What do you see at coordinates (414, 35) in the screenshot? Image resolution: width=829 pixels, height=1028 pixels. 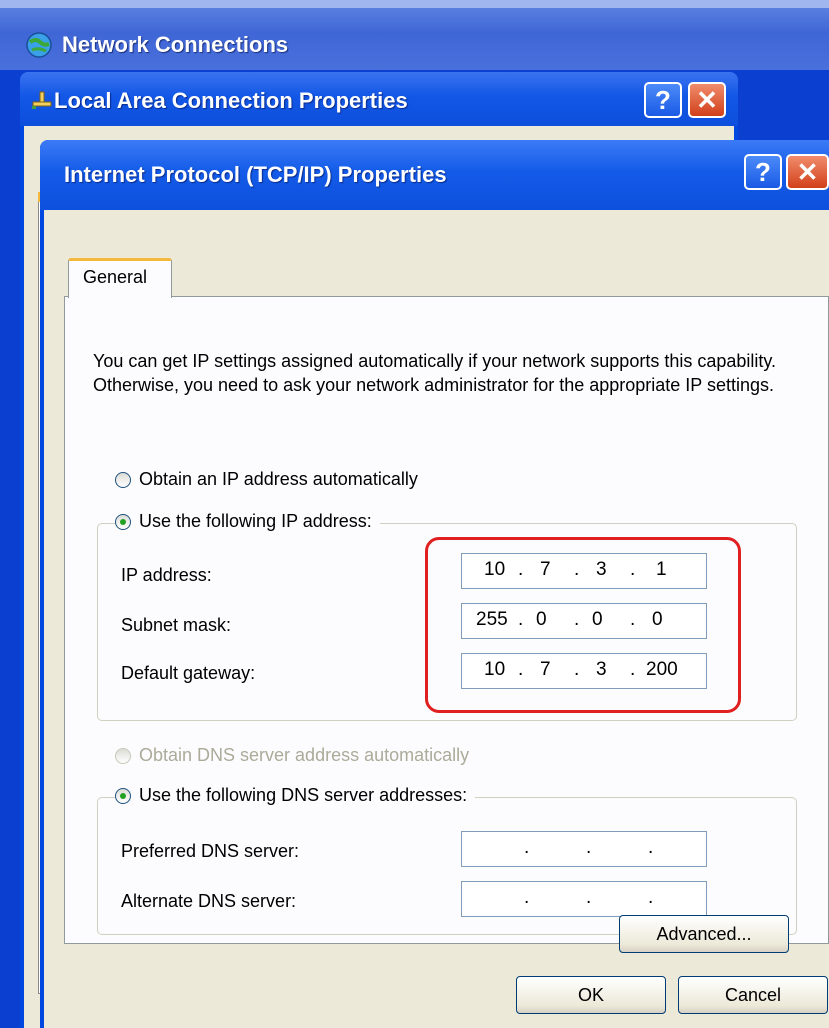 I see `network-connections-titlebar: Network Connections` at bounding box center [414, 35].